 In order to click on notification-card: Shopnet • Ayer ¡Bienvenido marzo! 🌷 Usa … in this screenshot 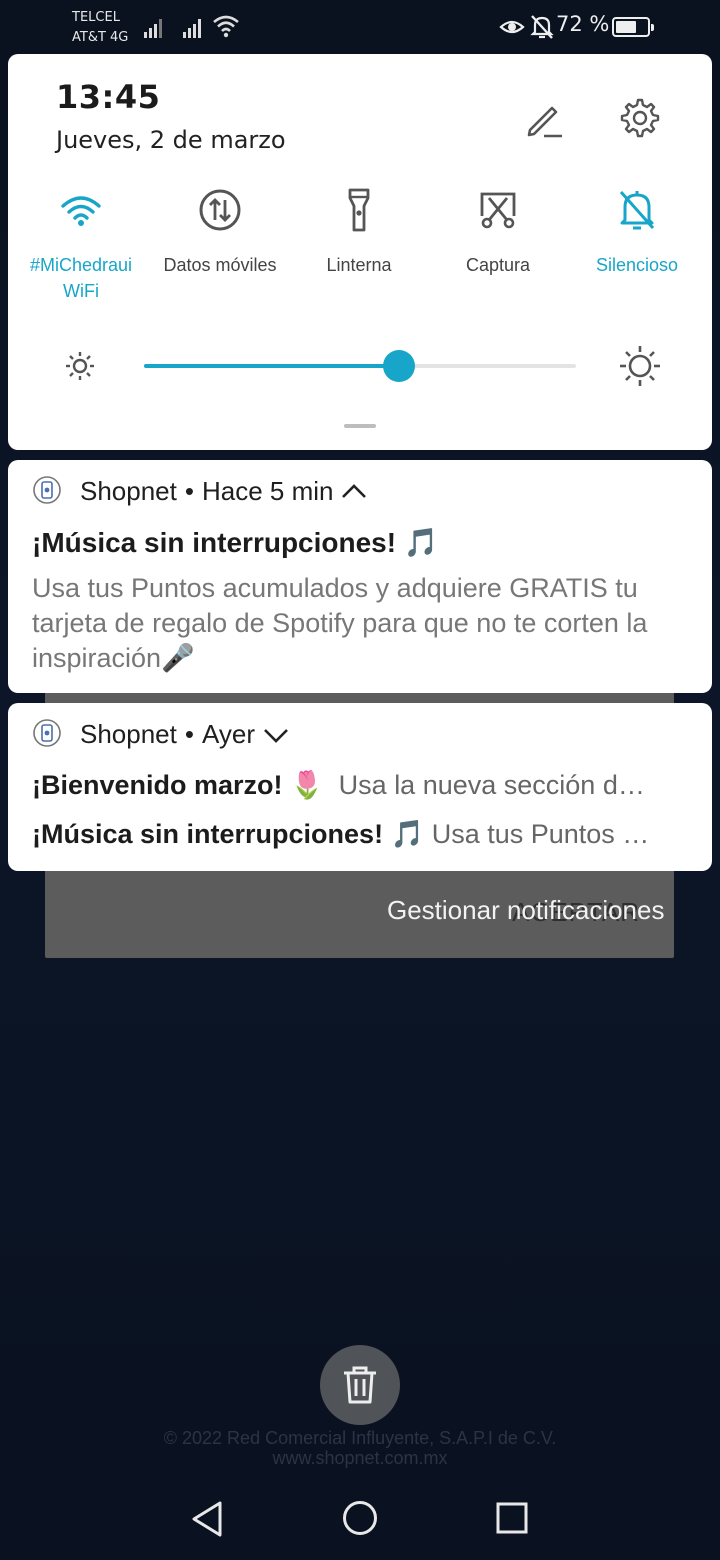, I will do `click(360, 787)`.